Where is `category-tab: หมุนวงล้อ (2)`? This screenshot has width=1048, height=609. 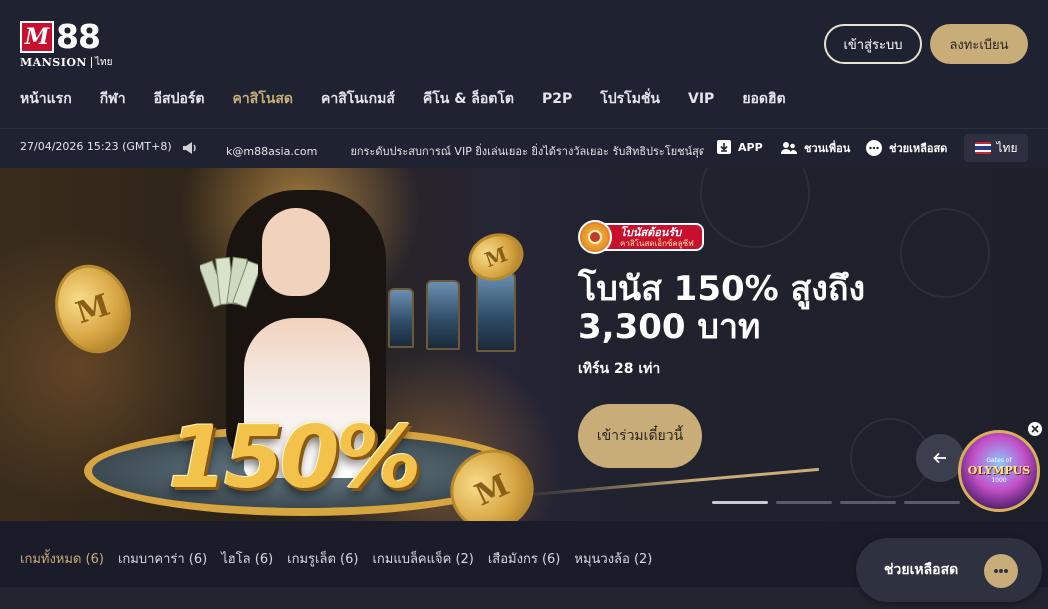 category-tab: หมุนวงล้อ (2) is located at coordinates (613, 558).